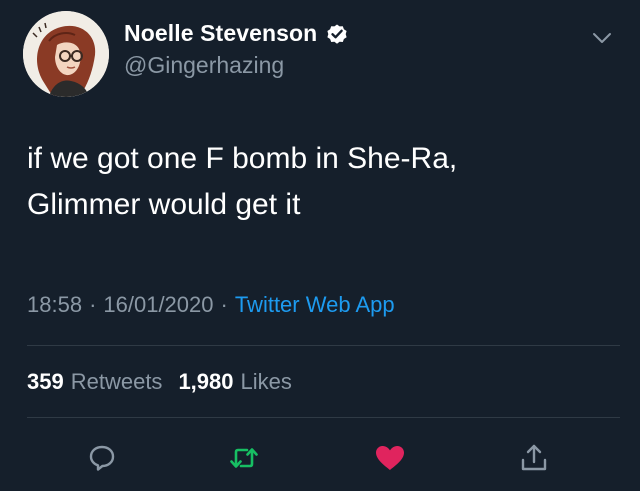 The image size is (640, 491). I want to click on likes-stat: 1,980 Likes, so click(234, 382).